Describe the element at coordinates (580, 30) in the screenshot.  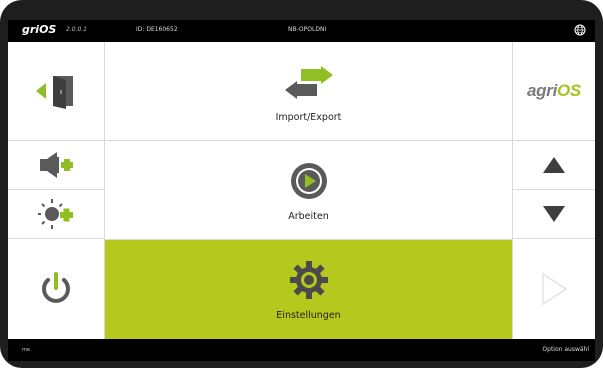
I see `globe-icon` at that location.